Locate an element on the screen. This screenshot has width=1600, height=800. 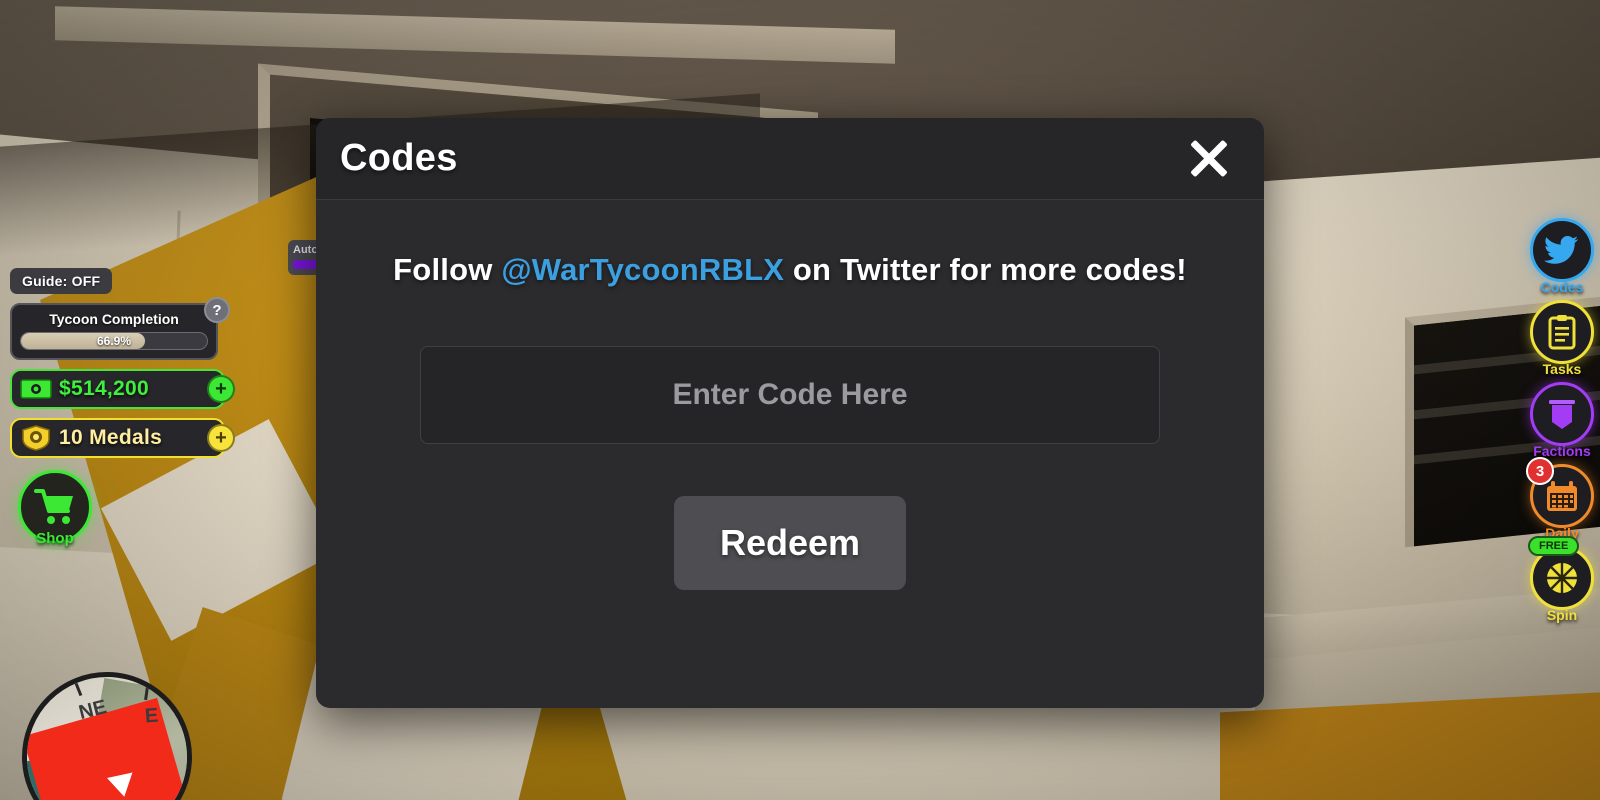
tycoon-completion-panel: Tycoon Completion ? 66.9% is located at coordinates (120, 328).